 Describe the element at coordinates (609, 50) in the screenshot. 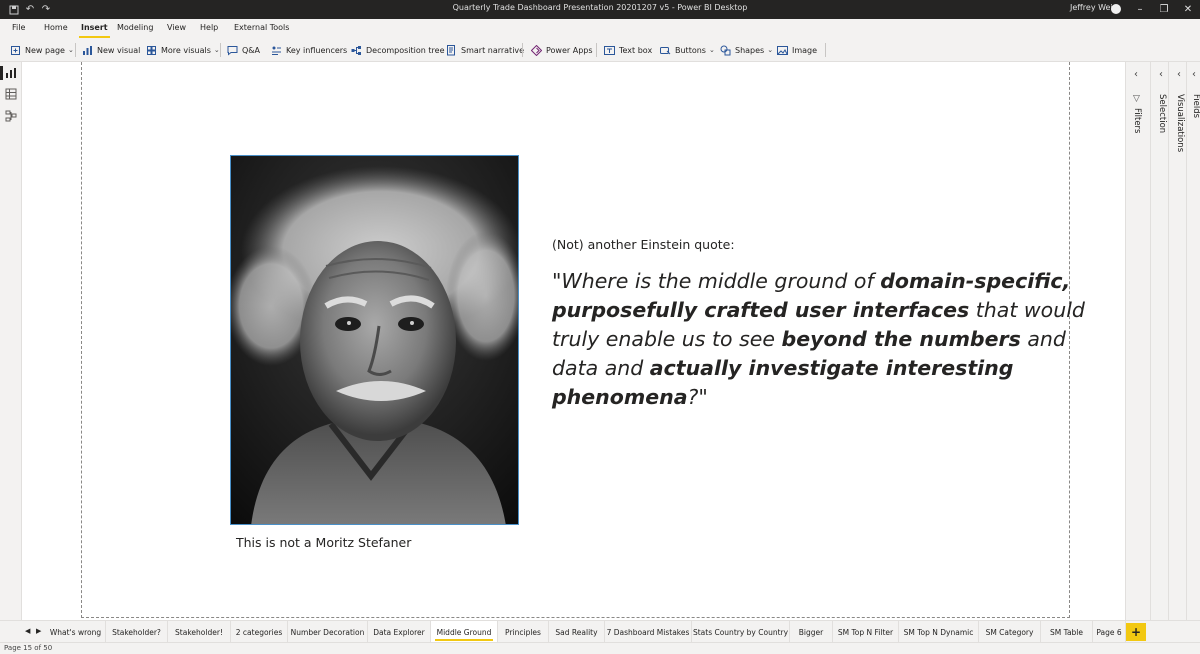

I see `text-box-icon` at that location.